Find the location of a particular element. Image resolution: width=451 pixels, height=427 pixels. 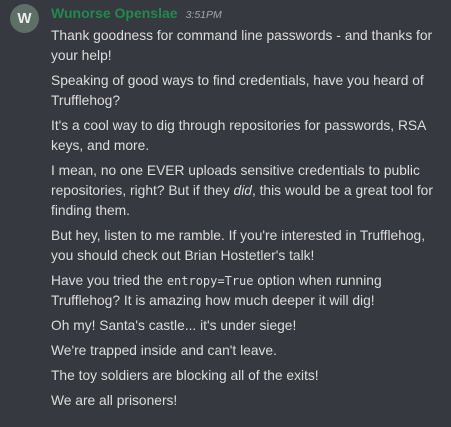

message-text-part: Have you tried the is located at coordinates (109, 280).